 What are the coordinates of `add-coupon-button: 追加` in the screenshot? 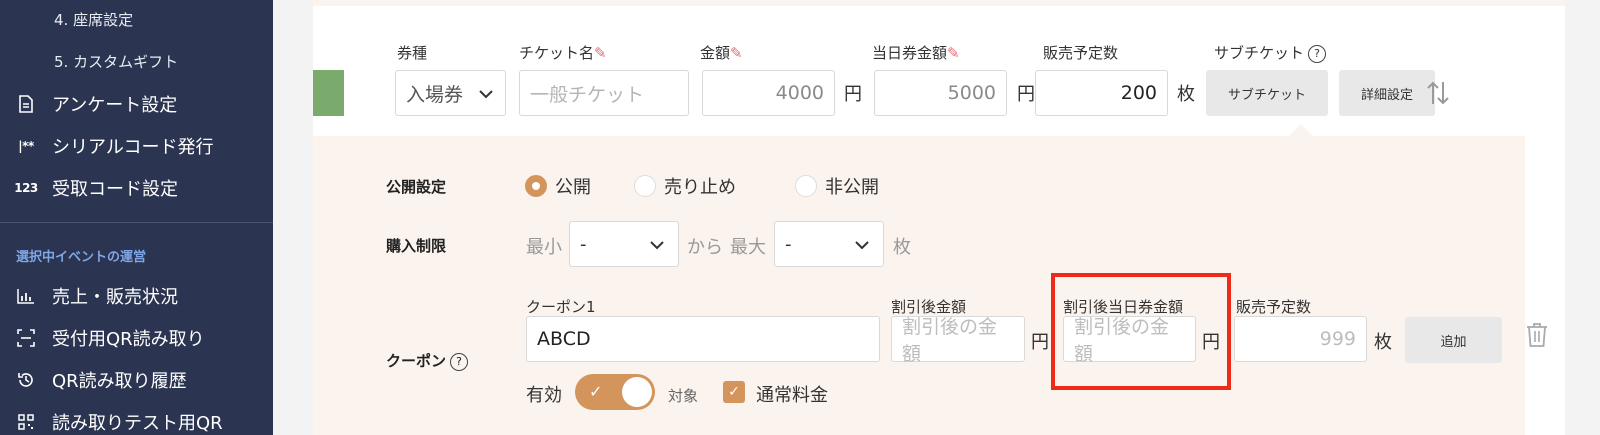 It's located at (1453, 340).